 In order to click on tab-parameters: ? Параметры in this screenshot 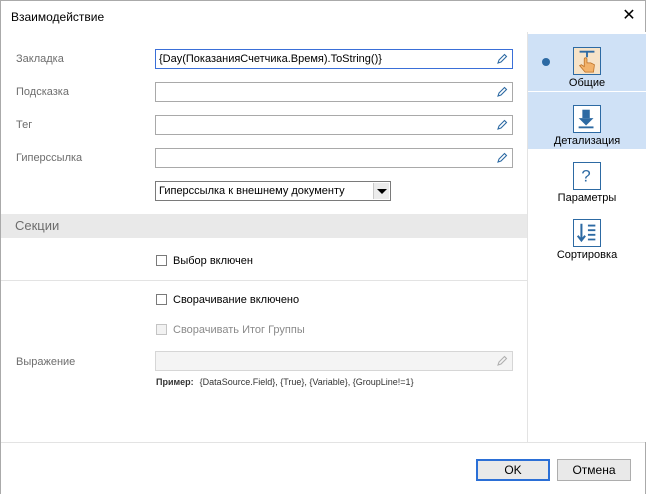, I will do `click(587, 177)`.